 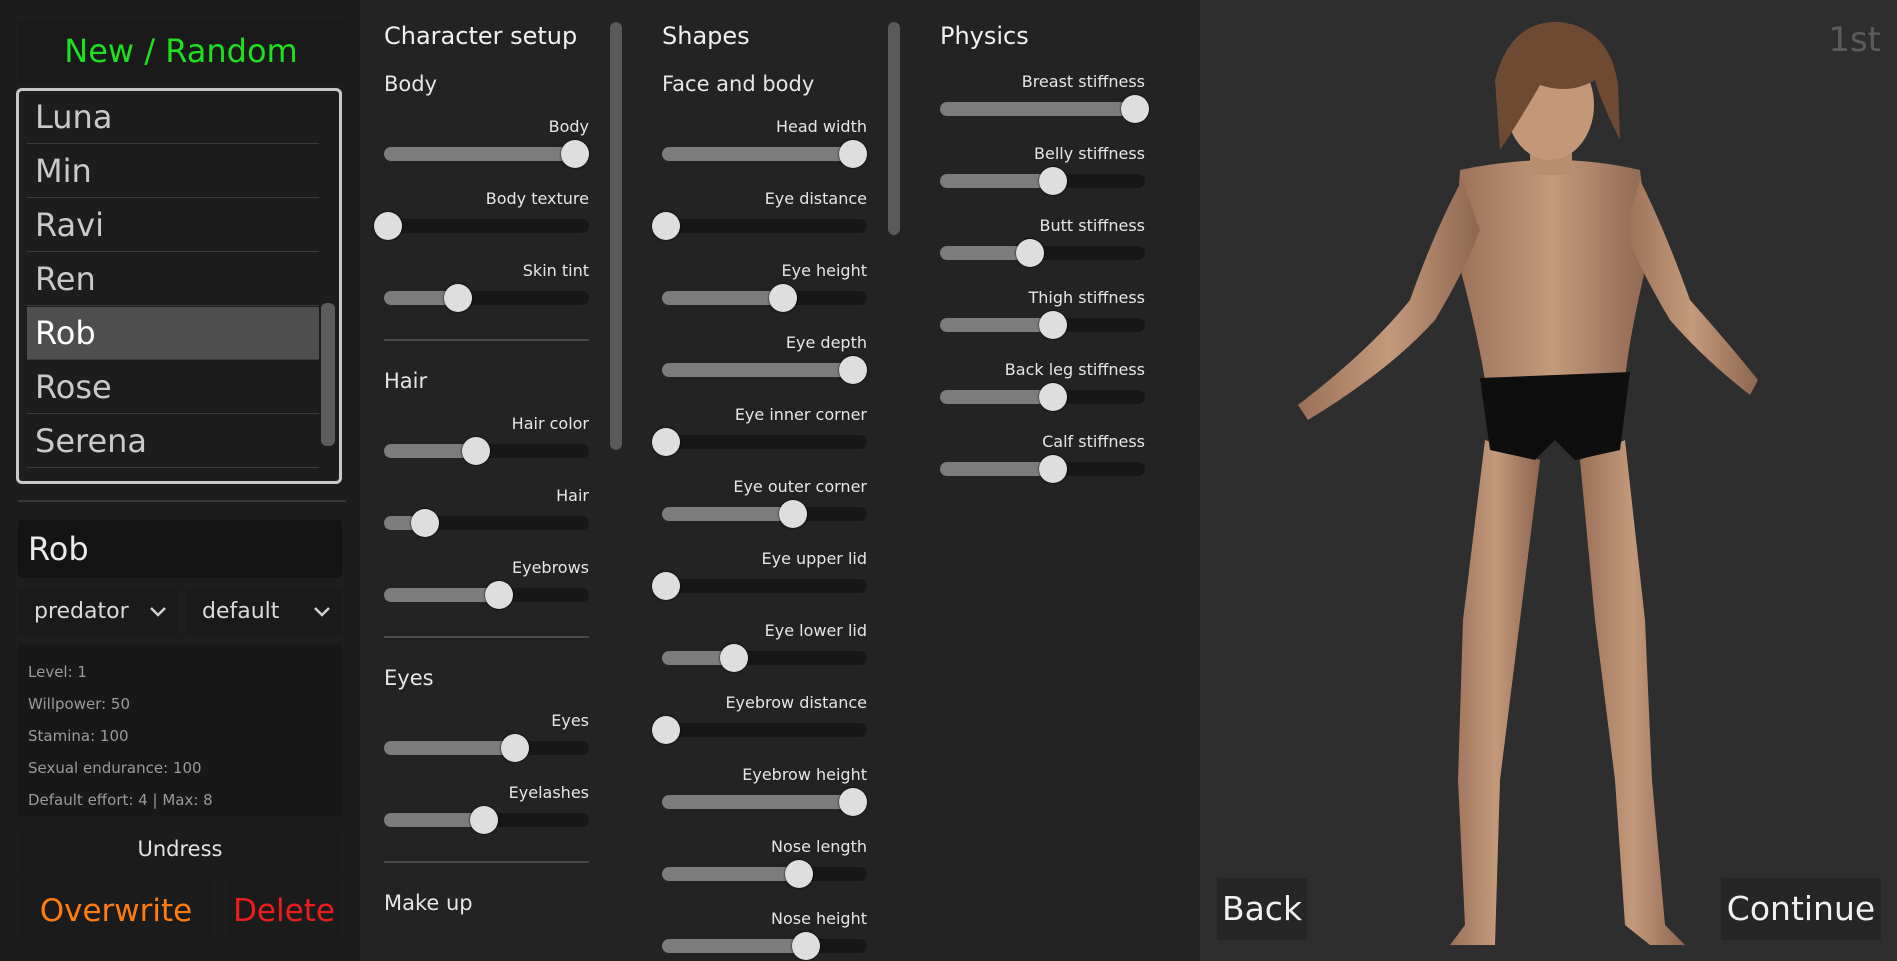 What do you see at coordinates (173, 475) in the screenshot?
I see `list-item: Sophie` at bounding box center [173, 475].